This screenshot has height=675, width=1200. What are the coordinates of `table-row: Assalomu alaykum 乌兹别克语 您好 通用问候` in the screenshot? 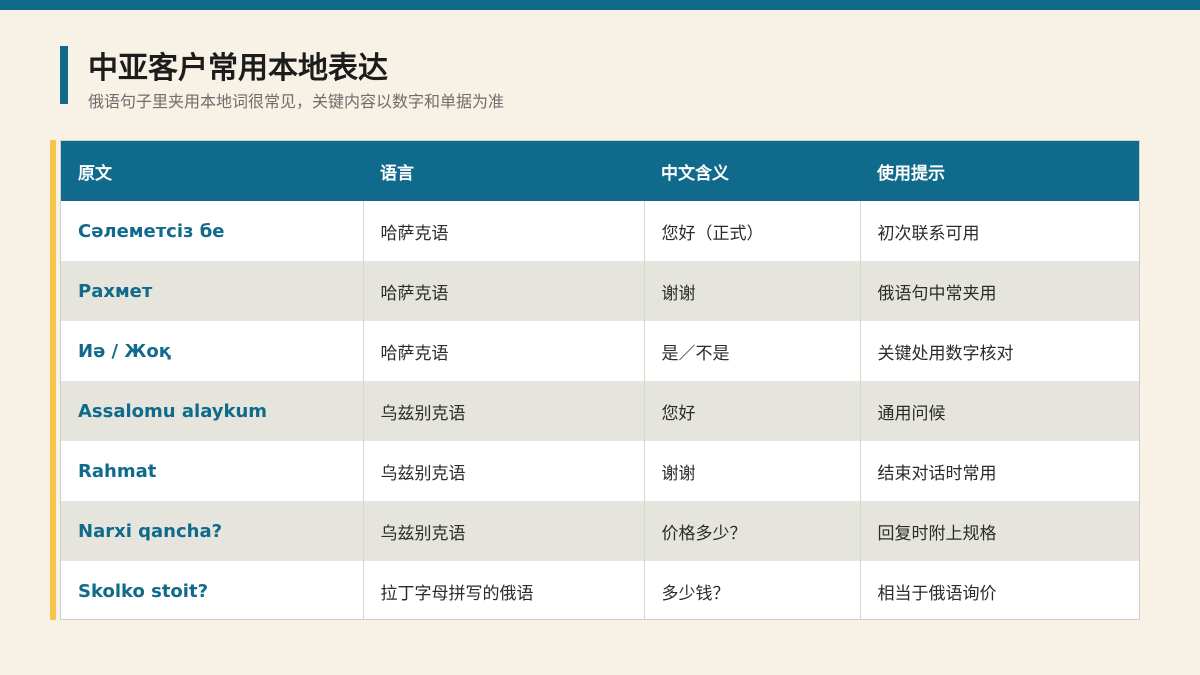 It's located at (600, 411).